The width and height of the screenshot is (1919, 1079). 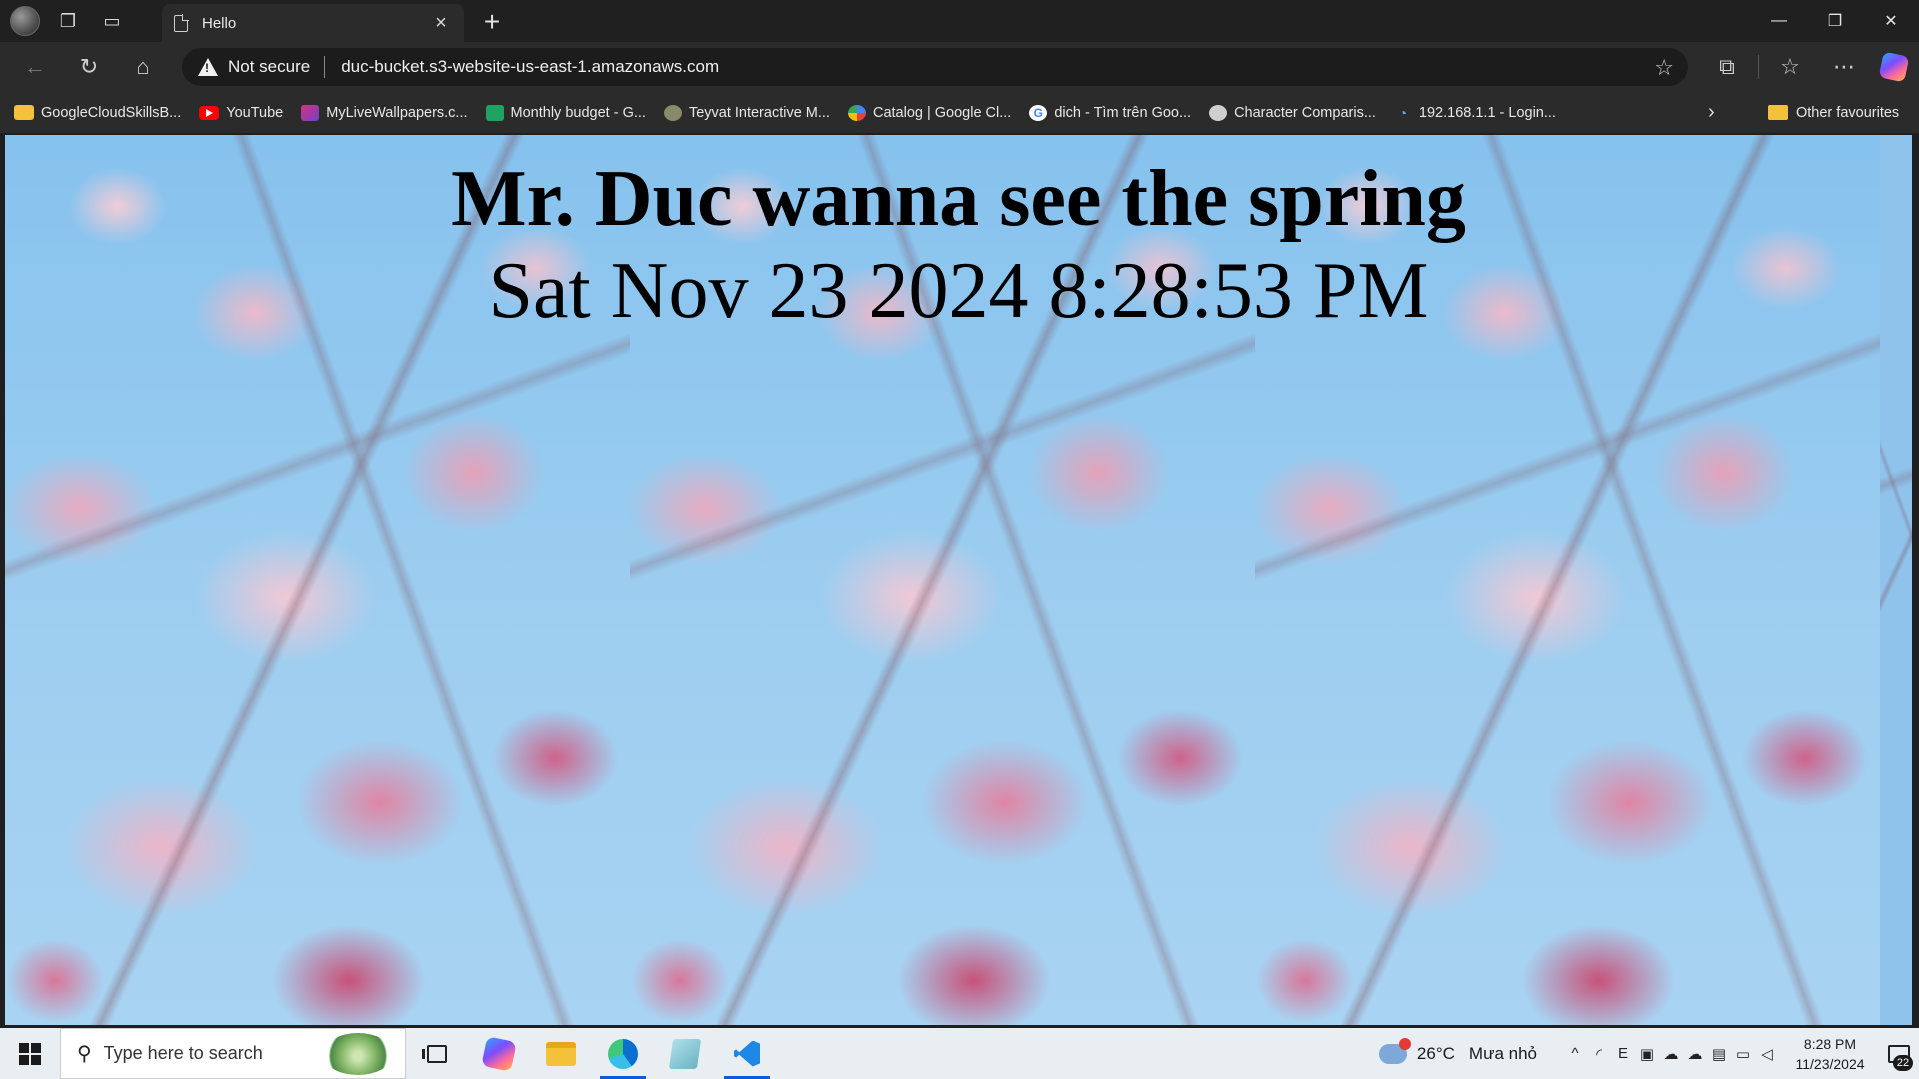 I want to click on task-view-icon, so click(x=434, y=1053).